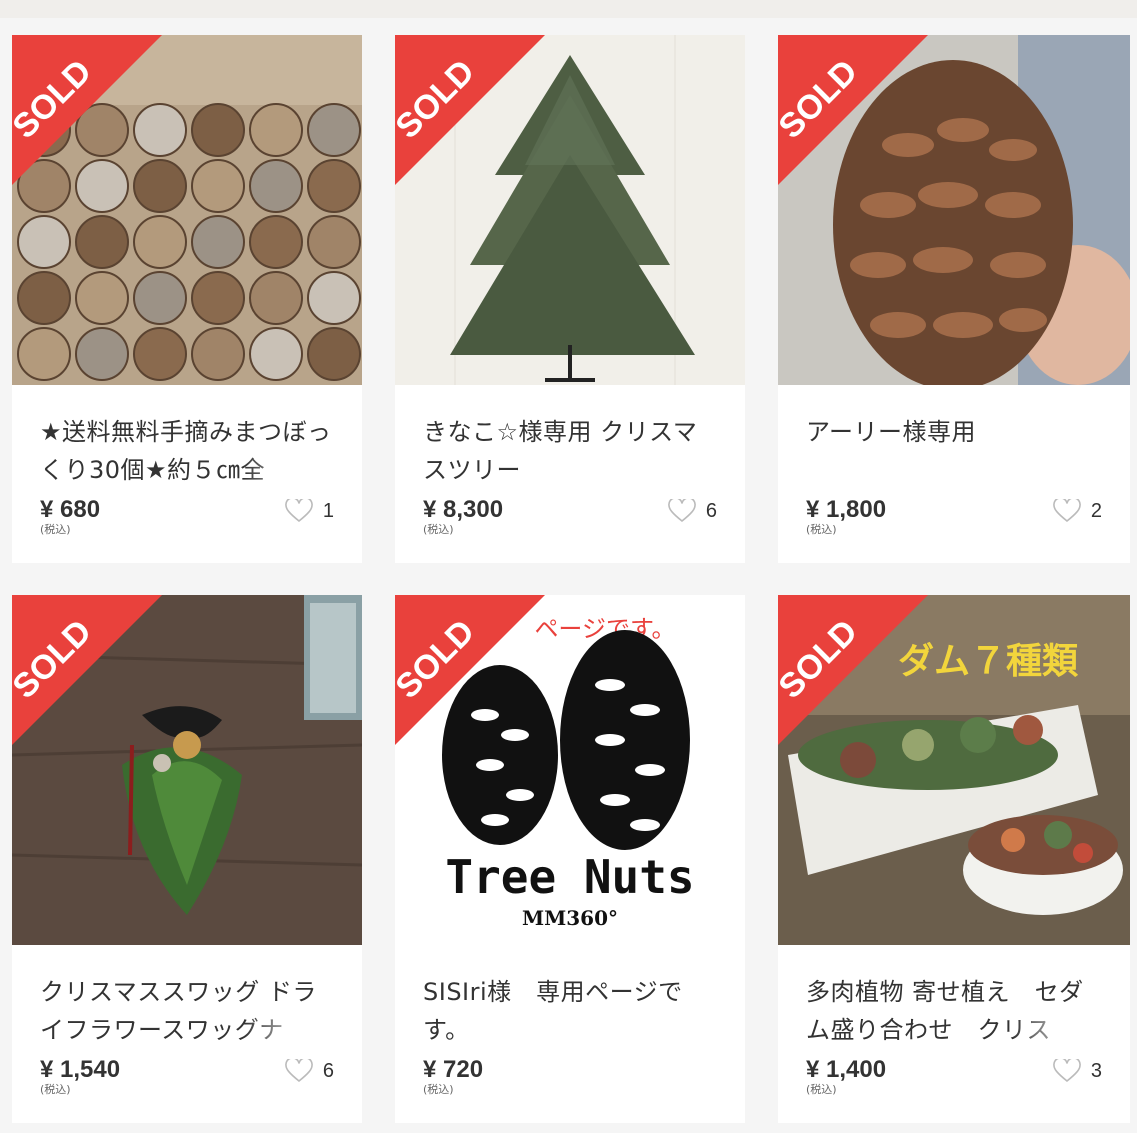  Describe the element at coordinates (569, 877) in the screenshot. I see `image-brand-text: Tree Nuts` at that location.